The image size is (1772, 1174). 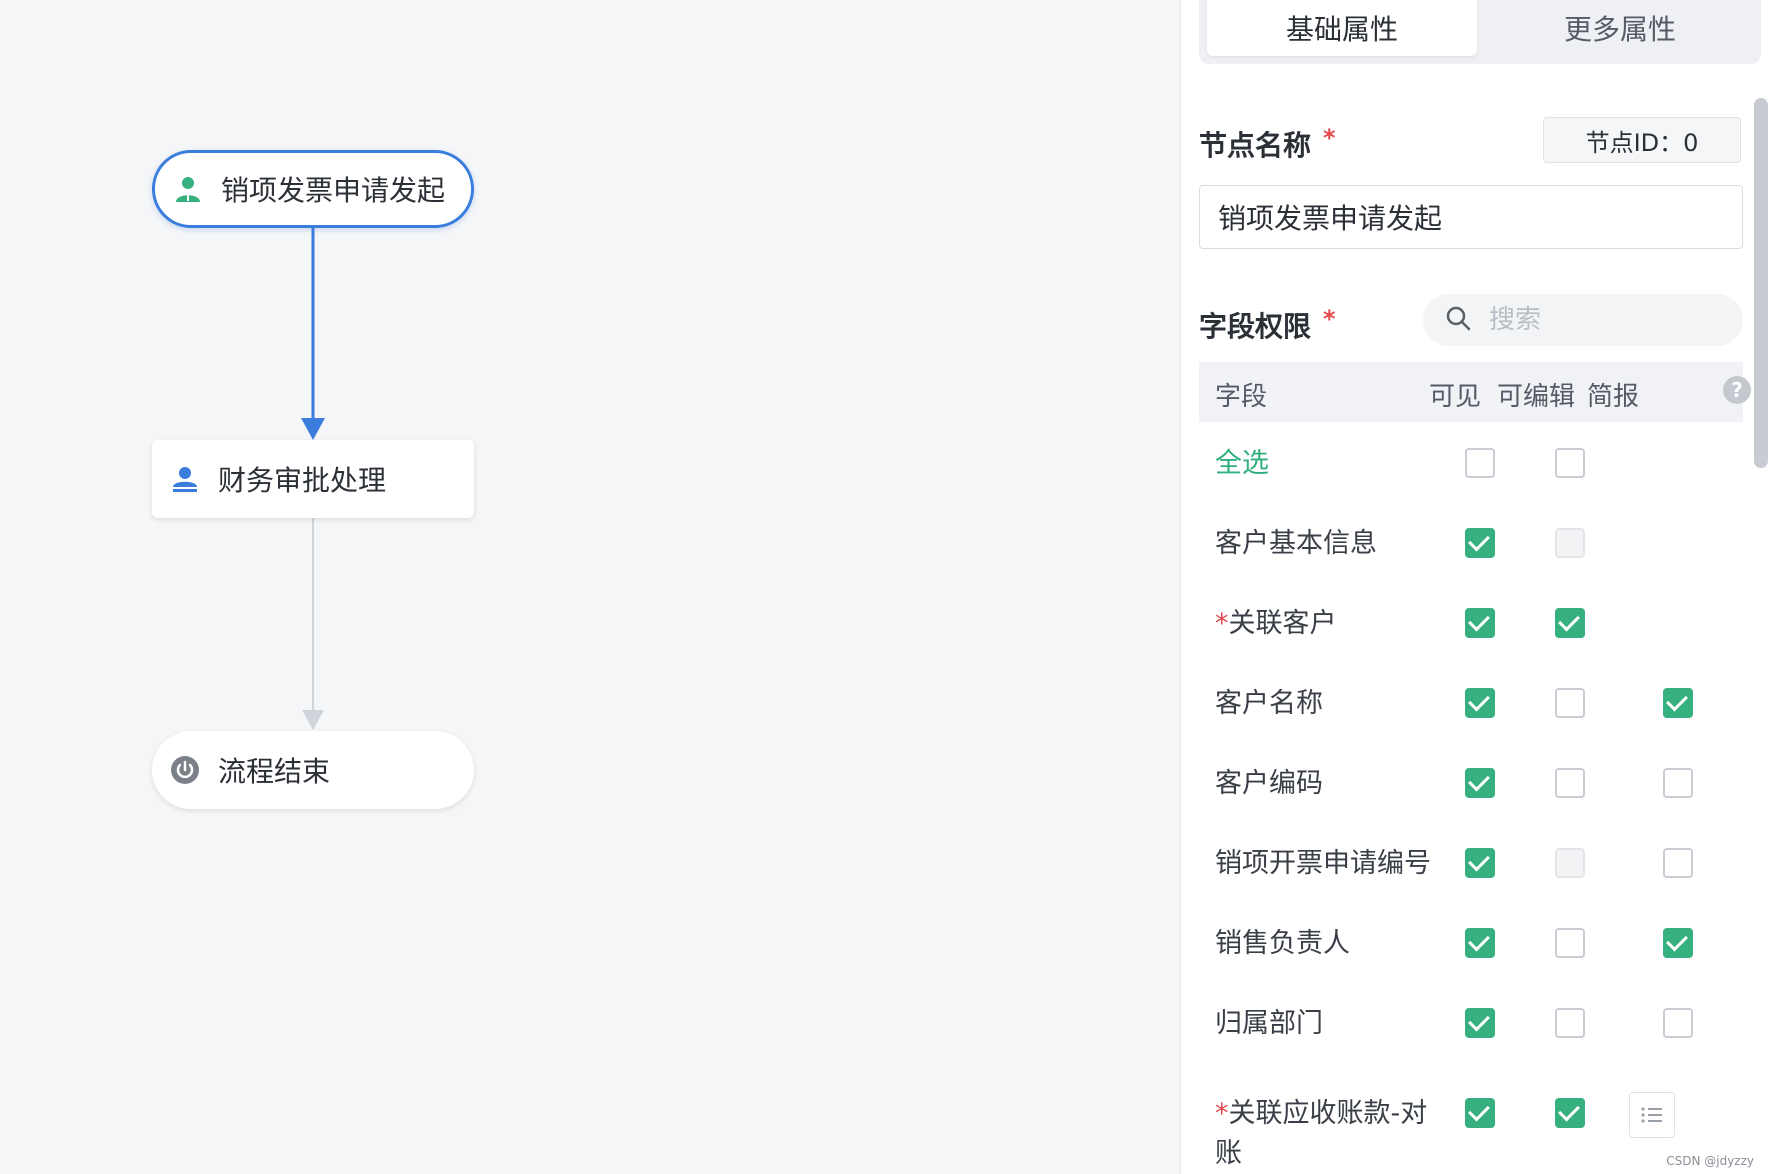 I want to click on initiator-person-icon, so click(x=188, y=189).